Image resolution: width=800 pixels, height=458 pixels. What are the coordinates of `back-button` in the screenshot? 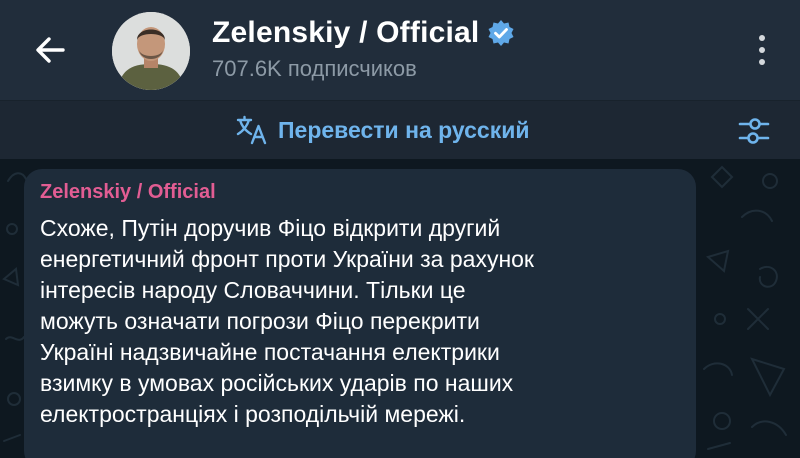 It's located at (50, 50).